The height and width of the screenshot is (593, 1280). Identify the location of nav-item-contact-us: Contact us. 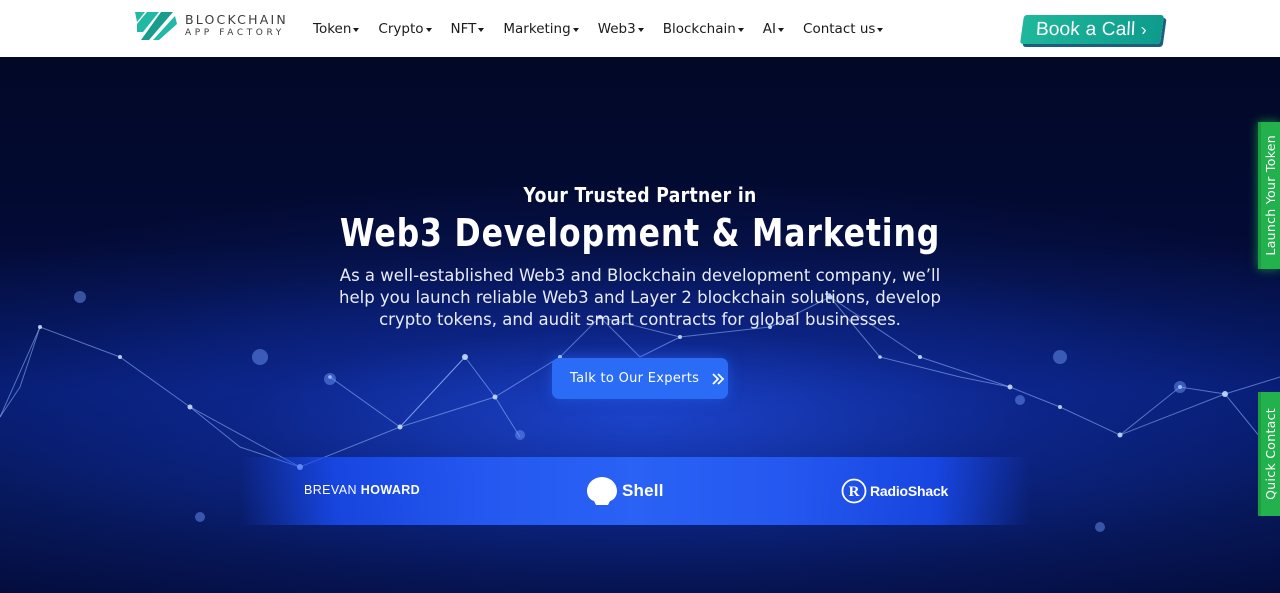
(843, 28).